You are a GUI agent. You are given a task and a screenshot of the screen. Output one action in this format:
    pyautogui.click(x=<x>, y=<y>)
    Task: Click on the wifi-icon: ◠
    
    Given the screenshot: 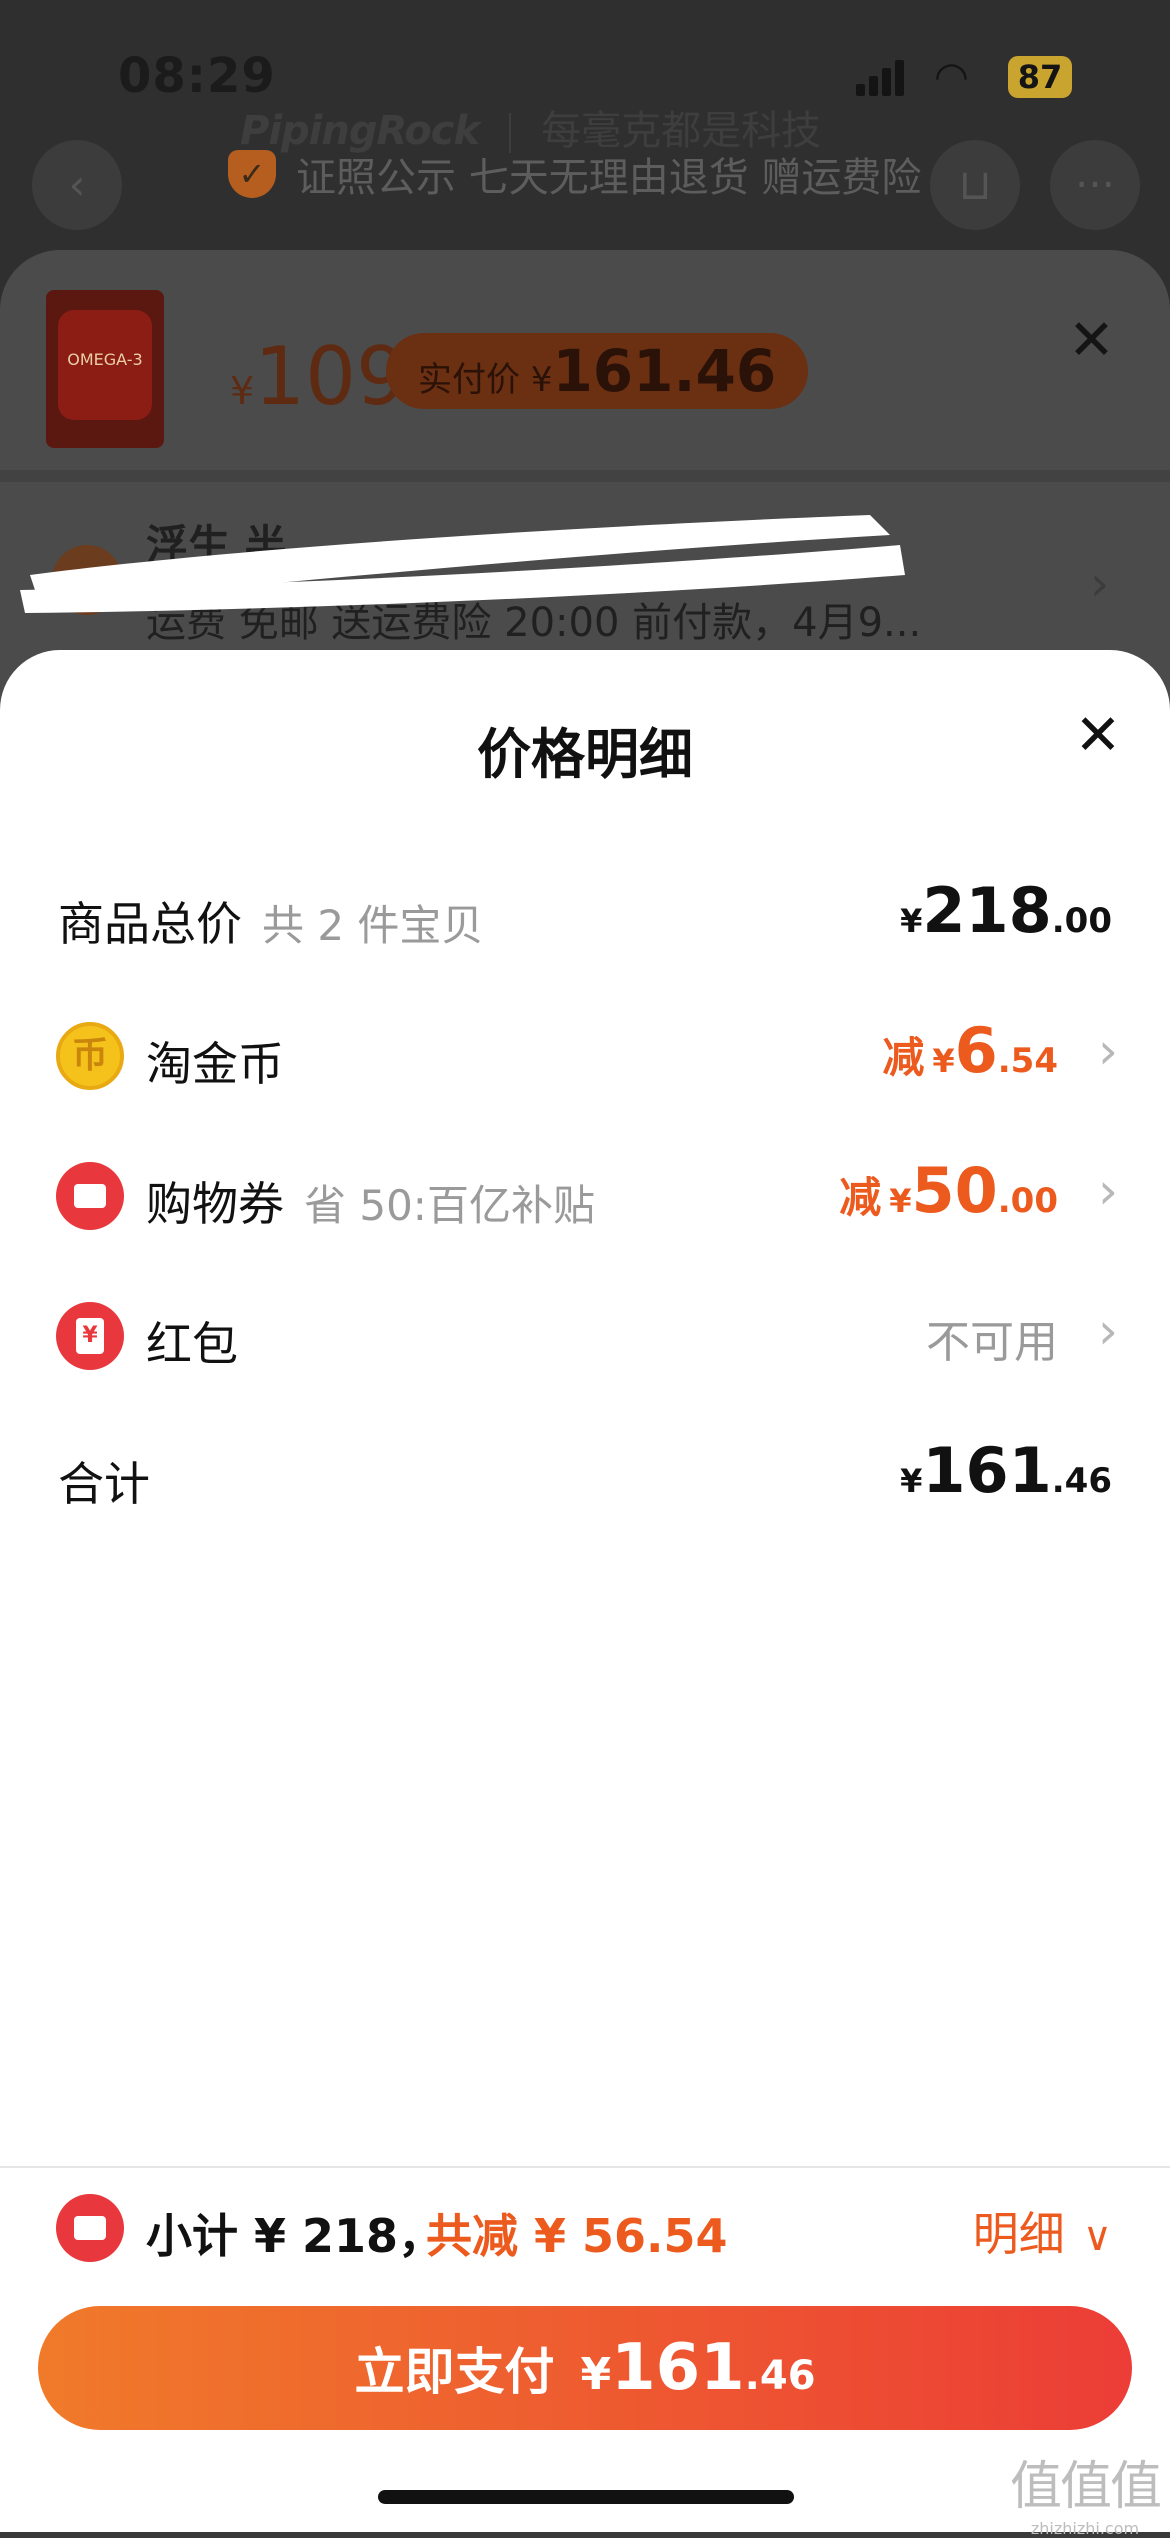 What is the action you would take?
    pyautogui.click(x=951, y=77)
    